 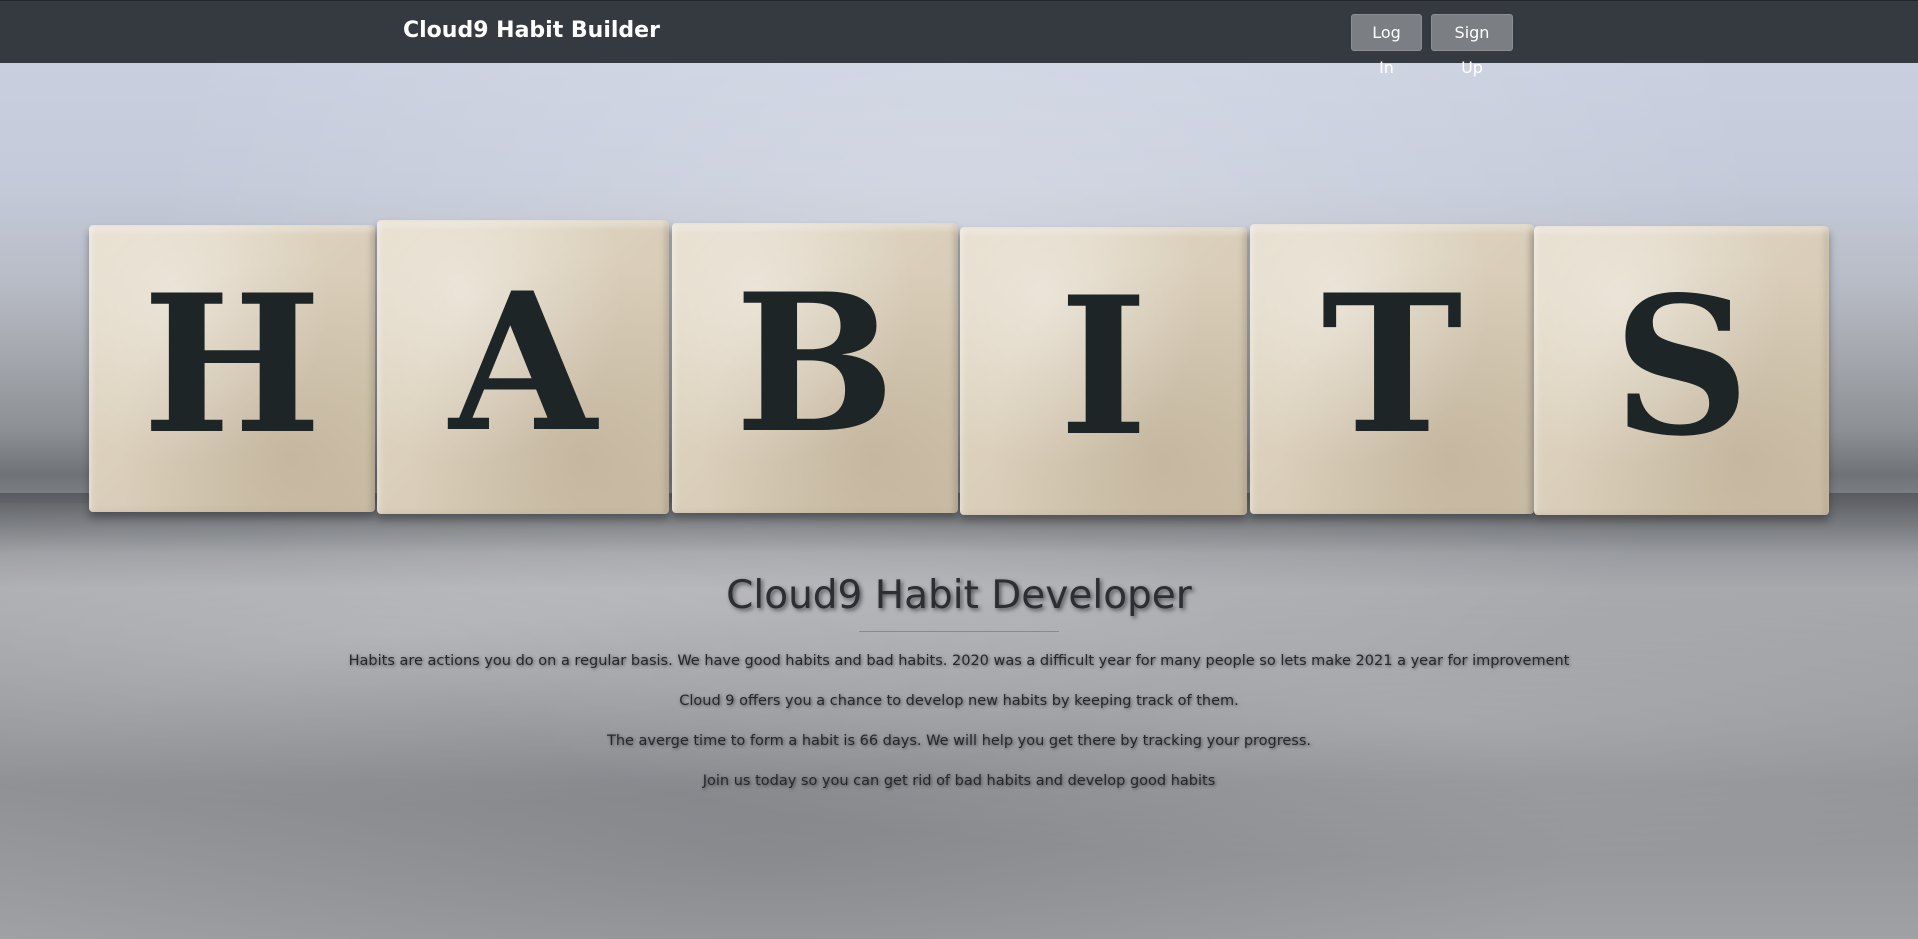 I want to click on block-letter: I, so click(x=1103, y=366).